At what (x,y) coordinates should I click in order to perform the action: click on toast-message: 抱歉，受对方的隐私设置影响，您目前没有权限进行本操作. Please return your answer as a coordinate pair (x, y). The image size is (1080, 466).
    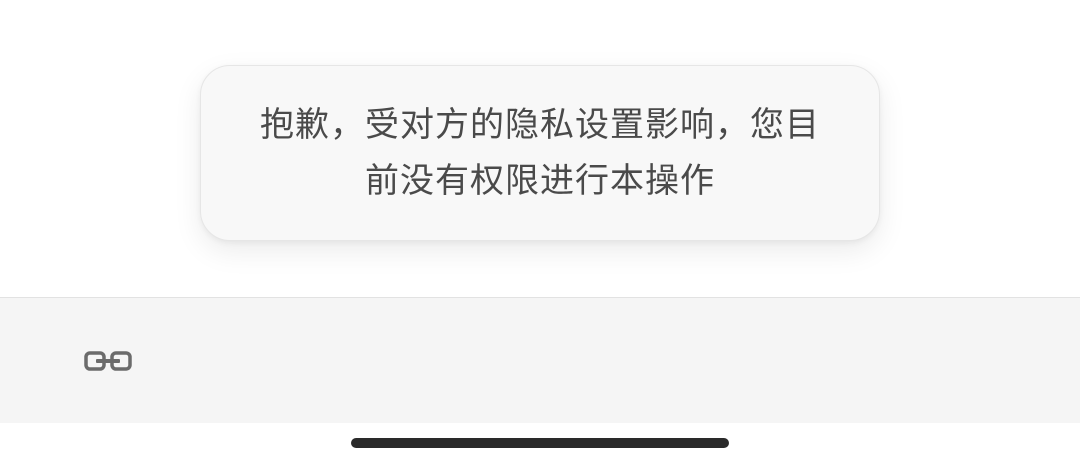
    Looking at the image, I should click on (540, 153).